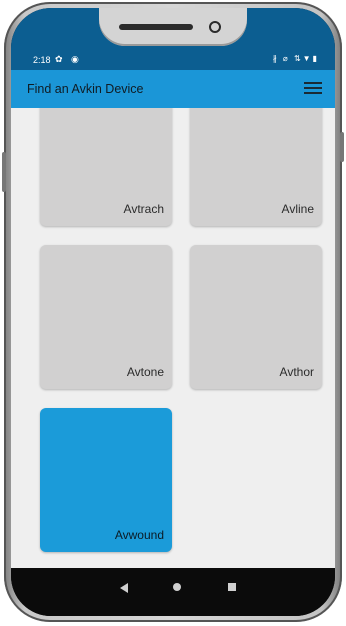 The width and height of the screenshot is (346, 626). What do you see at coordinates (42, 60) in the screenshot?
I see `status-time: 2:18` at bounding box center [42, 60].